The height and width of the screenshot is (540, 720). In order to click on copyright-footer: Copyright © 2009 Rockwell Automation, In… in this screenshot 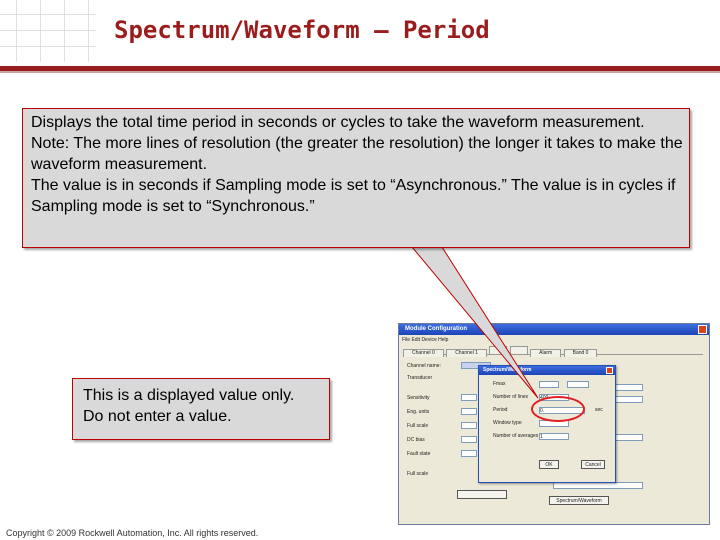, I will do `click(132, 533)`.